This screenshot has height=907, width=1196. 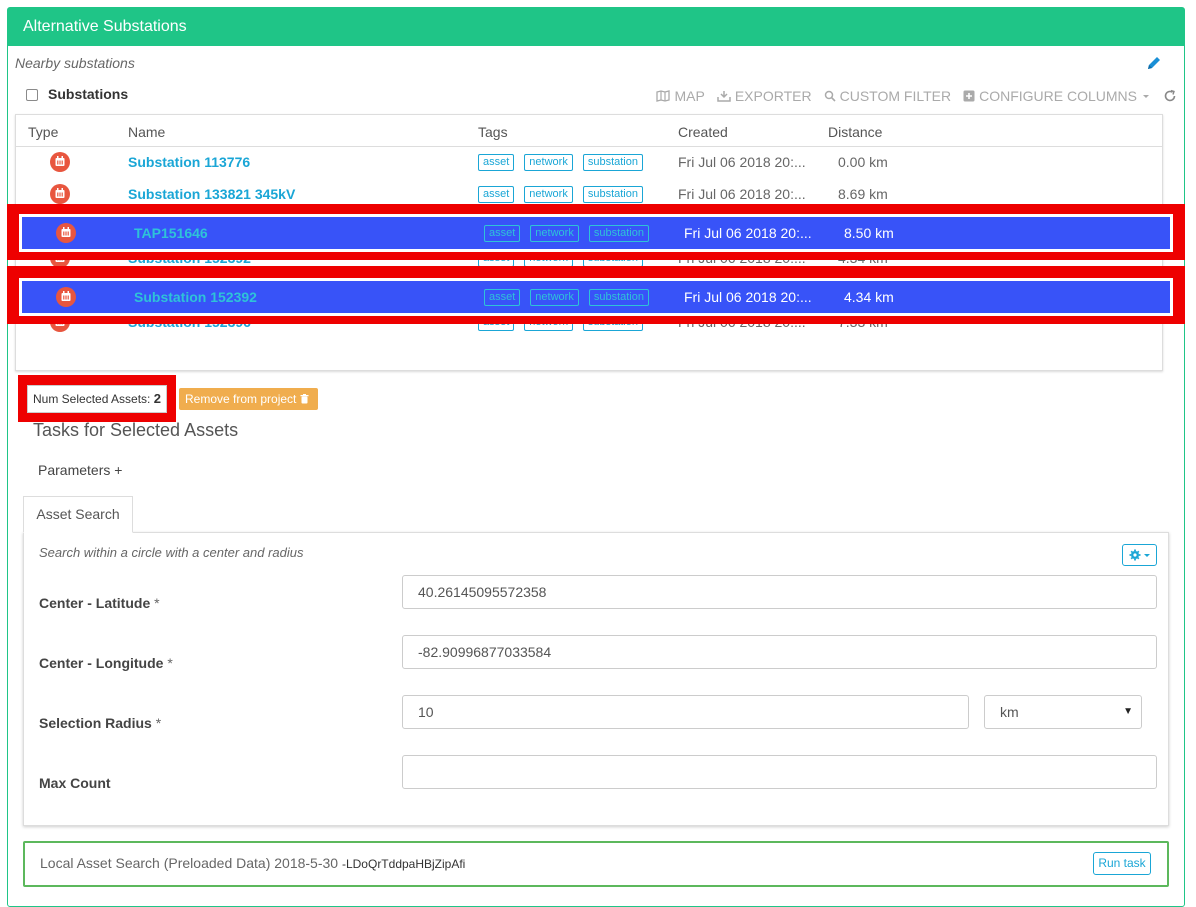 I want to click on longitude-label: Center - Longitude *, so click(x=106, y=663).